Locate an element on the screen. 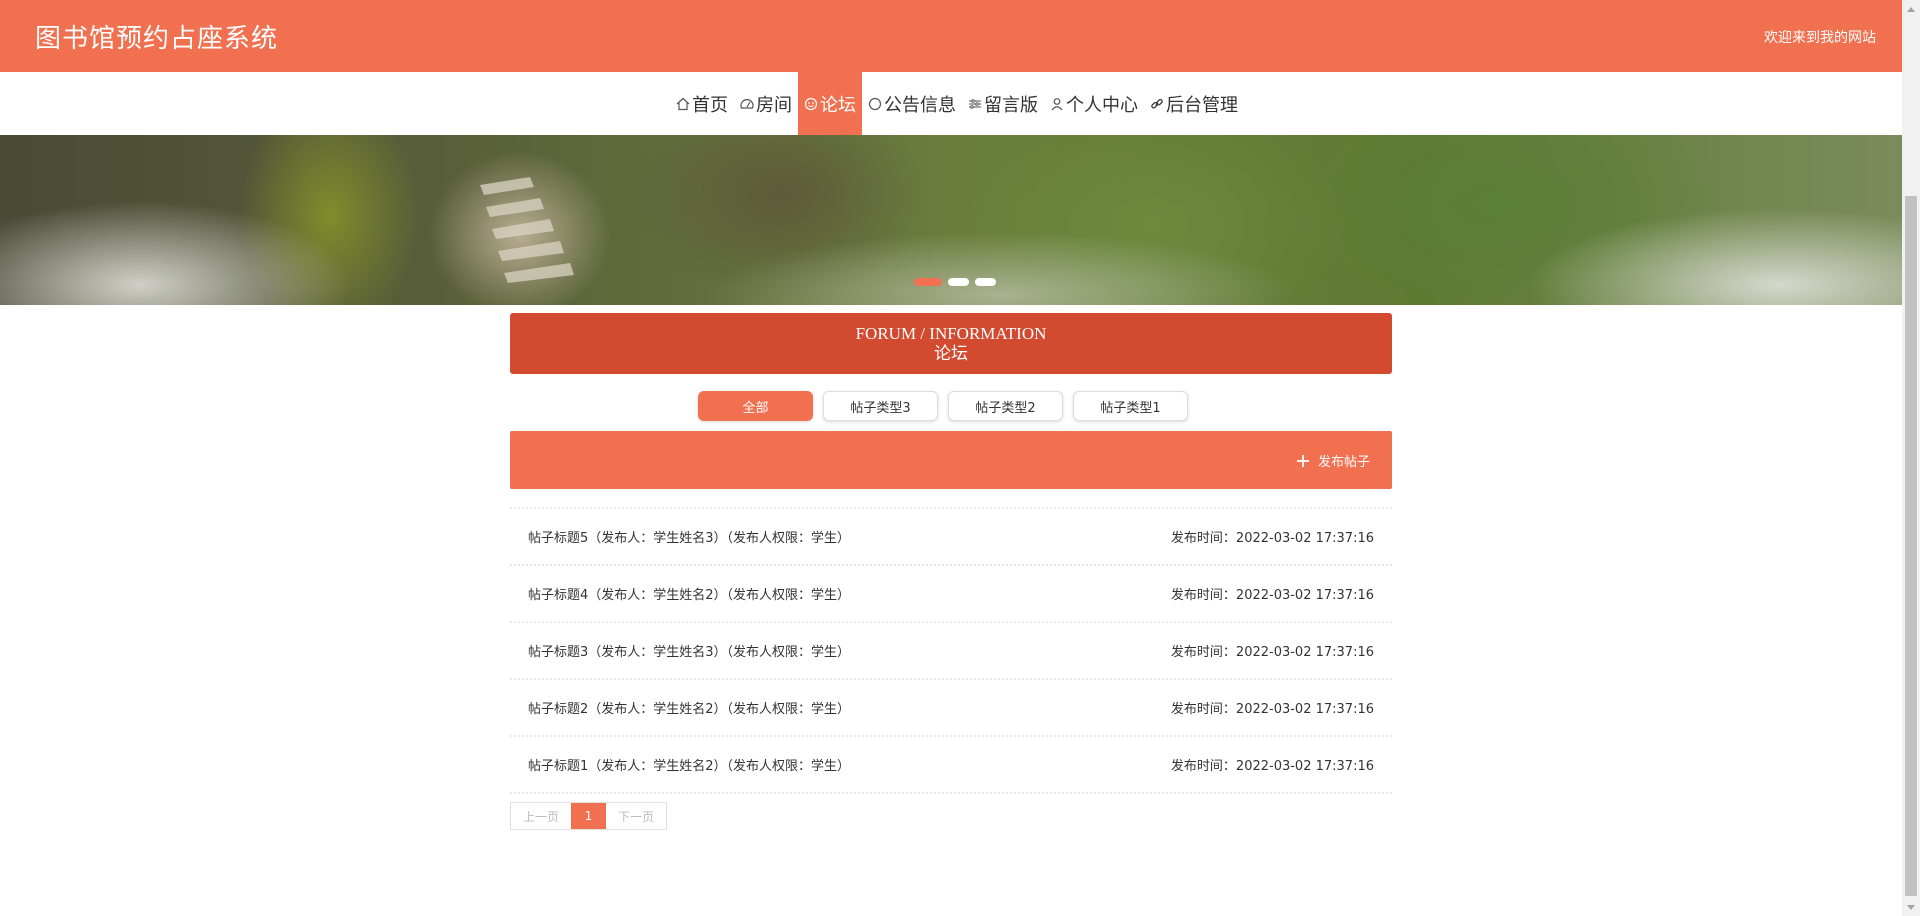 The image size is (1920, 916). circle-icon is located at coordinates (875, 103).